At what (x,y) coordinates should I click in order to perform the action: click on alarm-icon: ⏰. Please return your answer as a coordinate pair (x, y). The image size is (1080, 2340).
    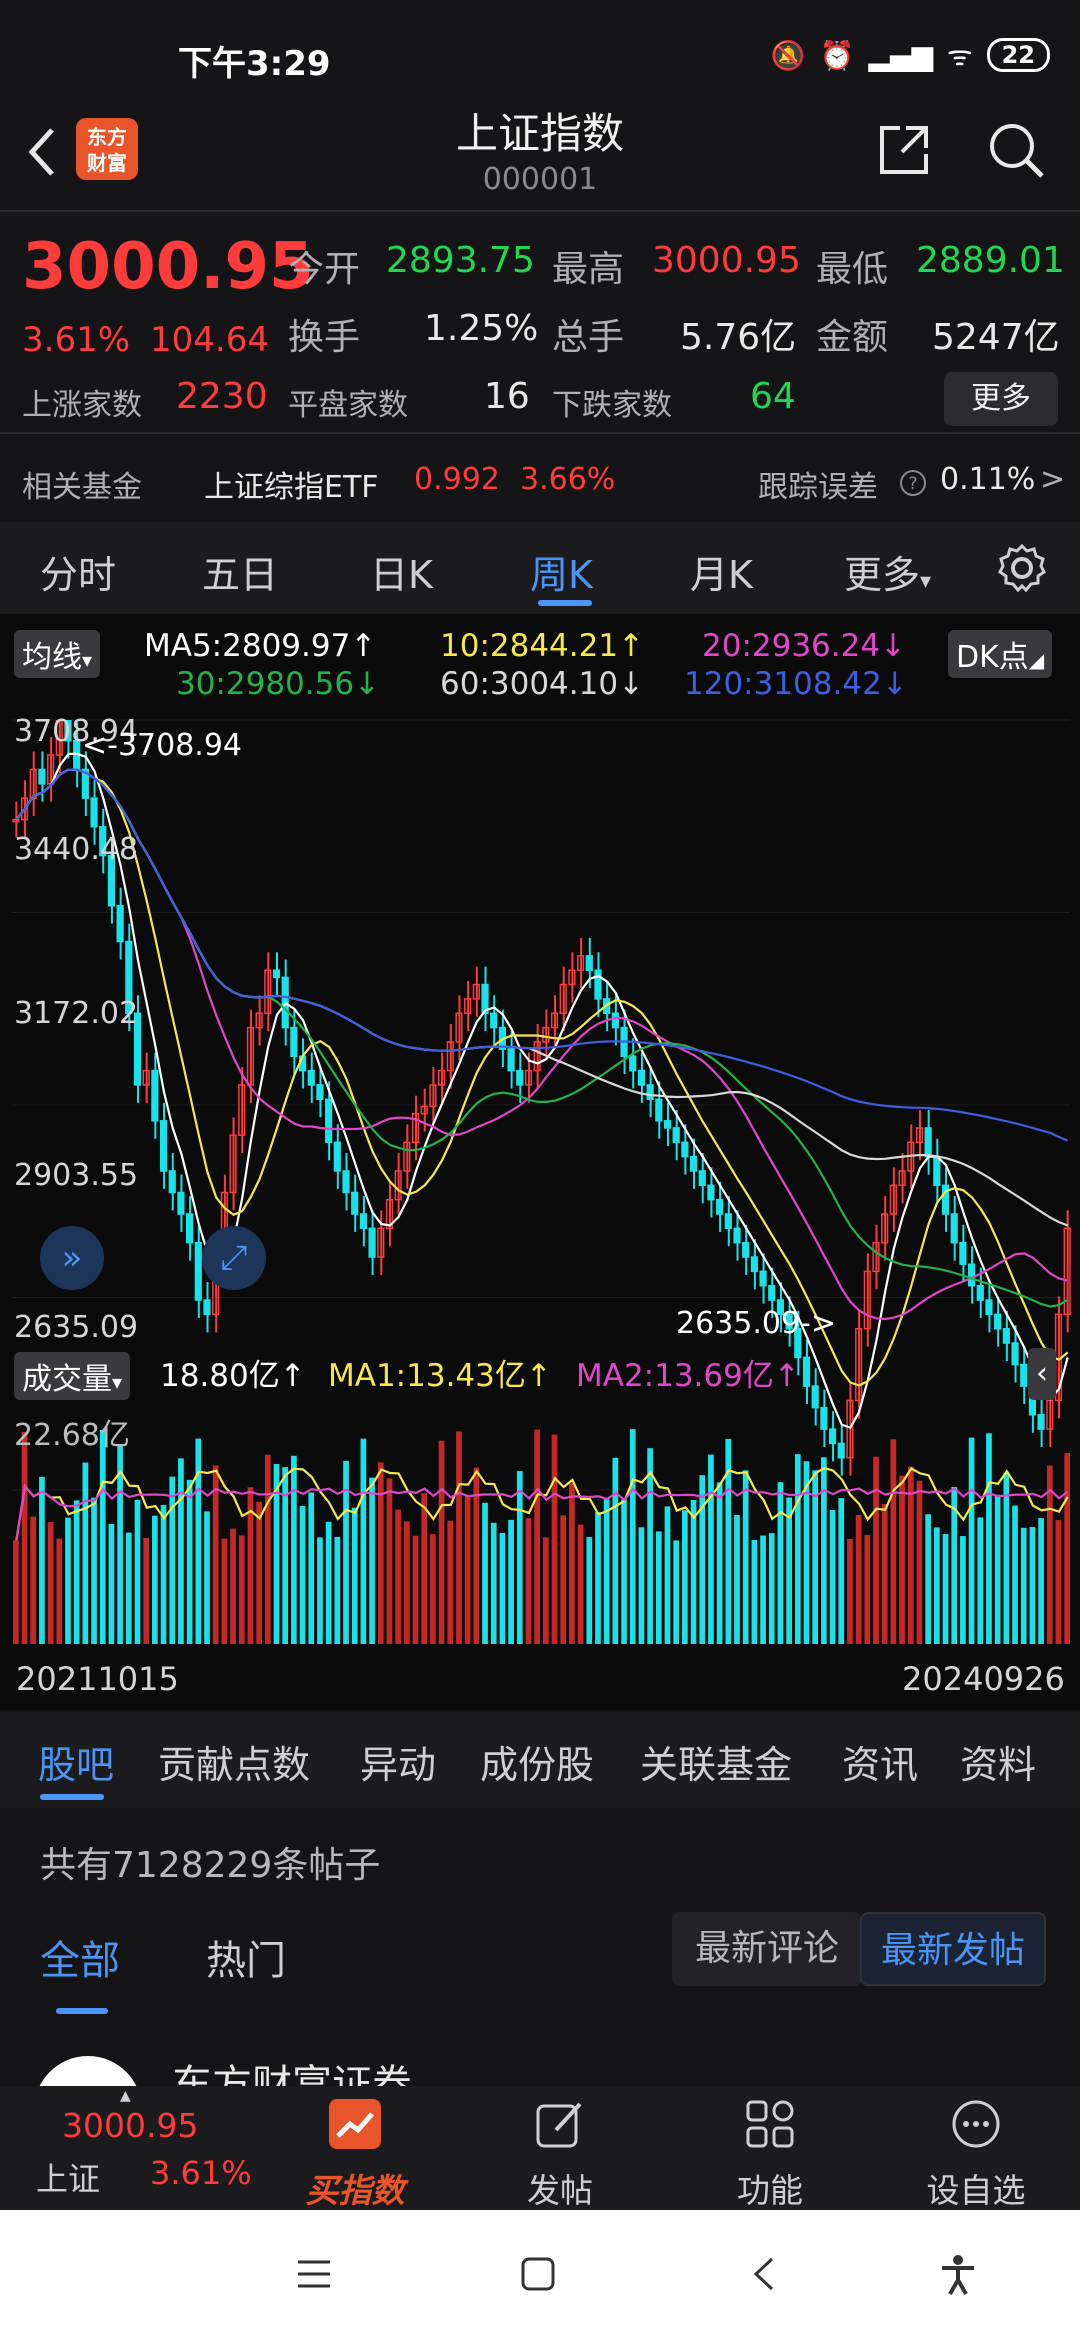
    Looking at the image, I should click on (837, 55).